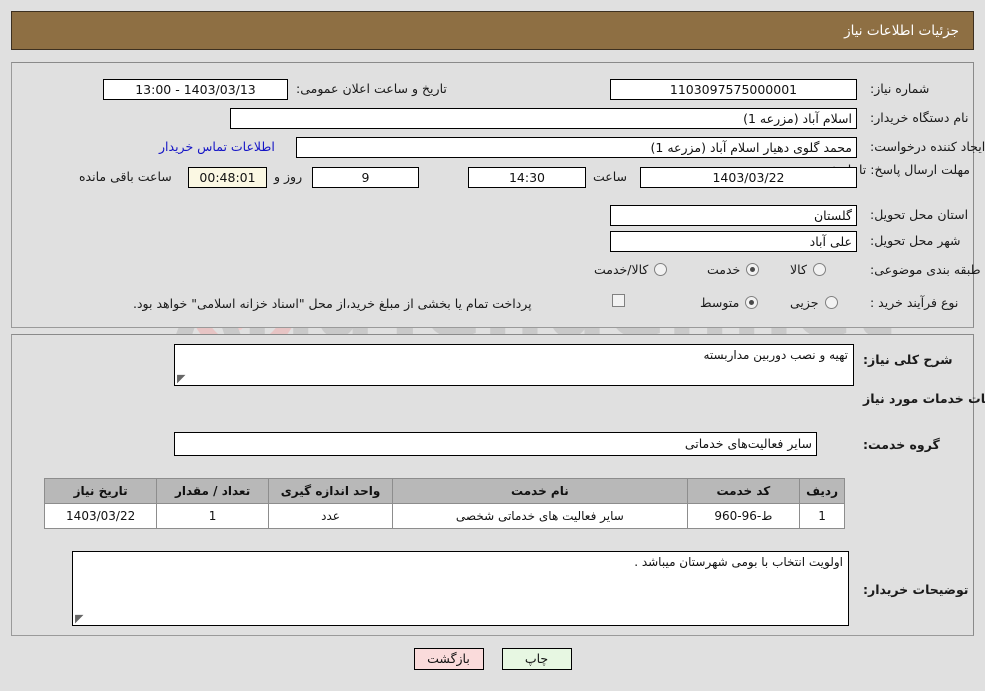 Image resolution: width=985 pixels, height=691 pixels. What do you see at coordinates (495, 444) in the screenshot?
I see `service-group-field: سایر فعالیت‌های خدماتی` at bounding box center [495, 444].